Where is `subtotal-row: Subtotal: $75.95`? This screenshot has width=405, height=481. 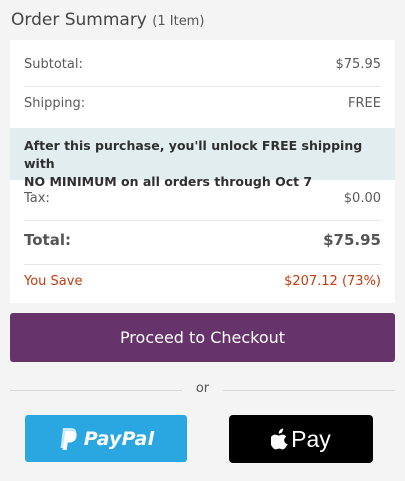 subtotal-row: Subtotal: $75.95 is located at coordinates (202, 64).